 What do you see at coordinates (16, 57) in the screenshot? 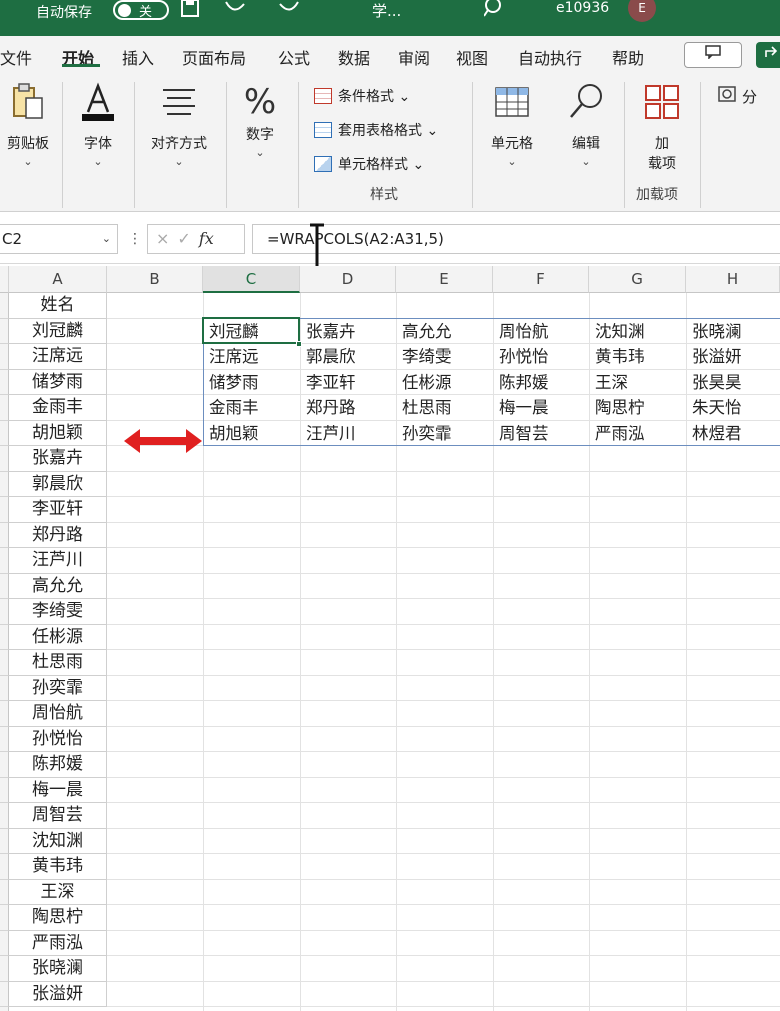
I see `tab-file: 文件` at bounding box center [16, 57].